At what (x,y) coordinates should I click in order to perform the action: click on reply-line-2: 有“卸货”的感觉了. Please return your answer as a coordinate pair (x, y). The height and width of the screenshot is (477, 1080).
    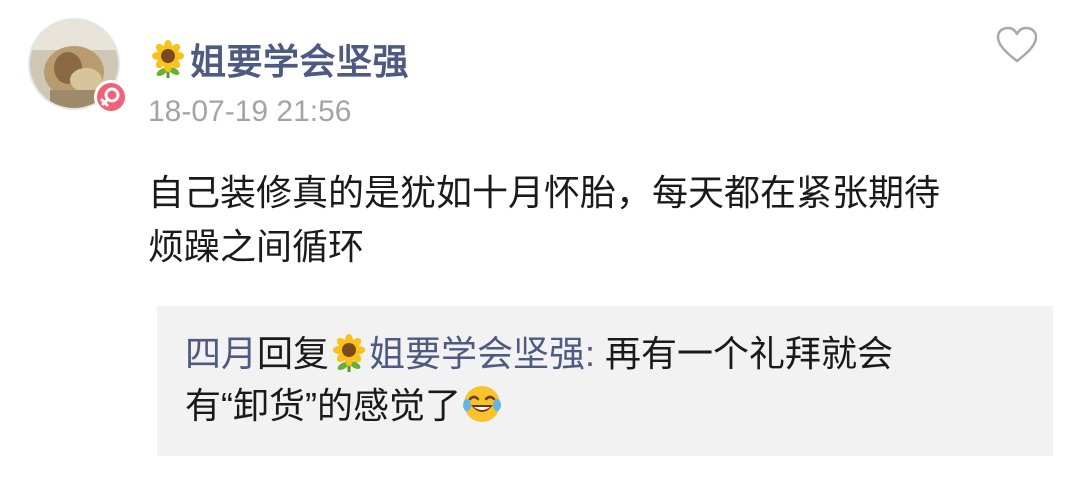
    Looking at the image, I should click on (585, 406).